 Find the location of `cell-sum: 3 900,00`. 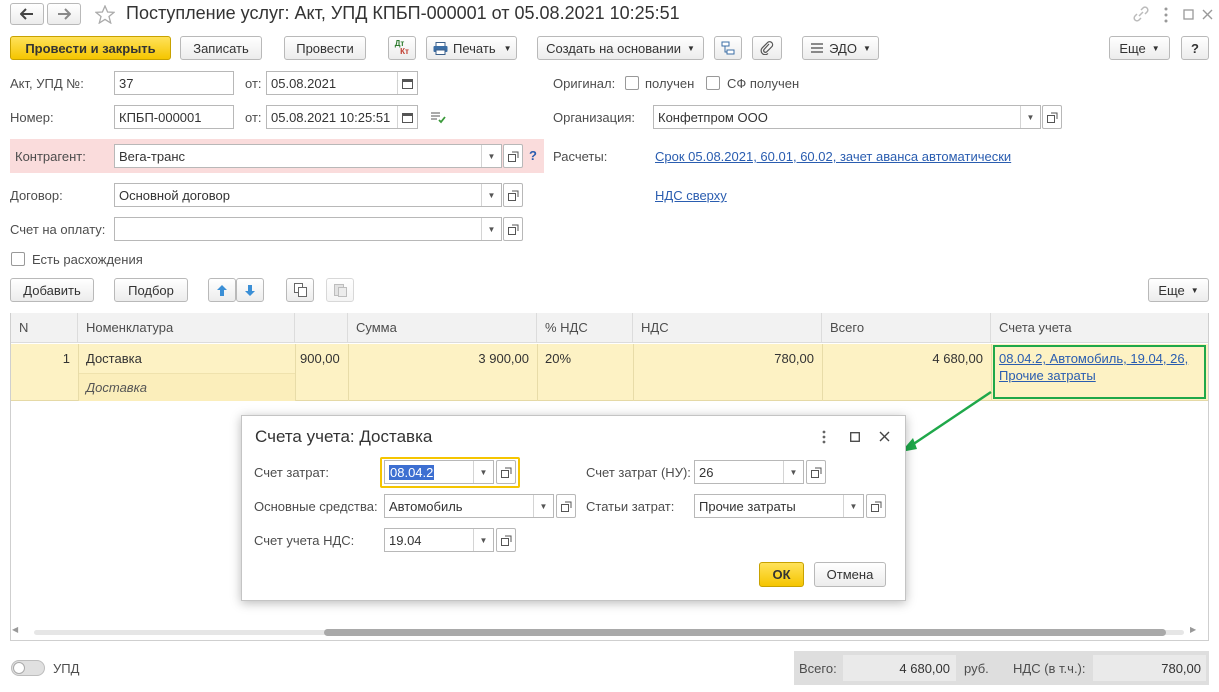

cell-sum: 3 900,00 is located at coordinates (503, 358).